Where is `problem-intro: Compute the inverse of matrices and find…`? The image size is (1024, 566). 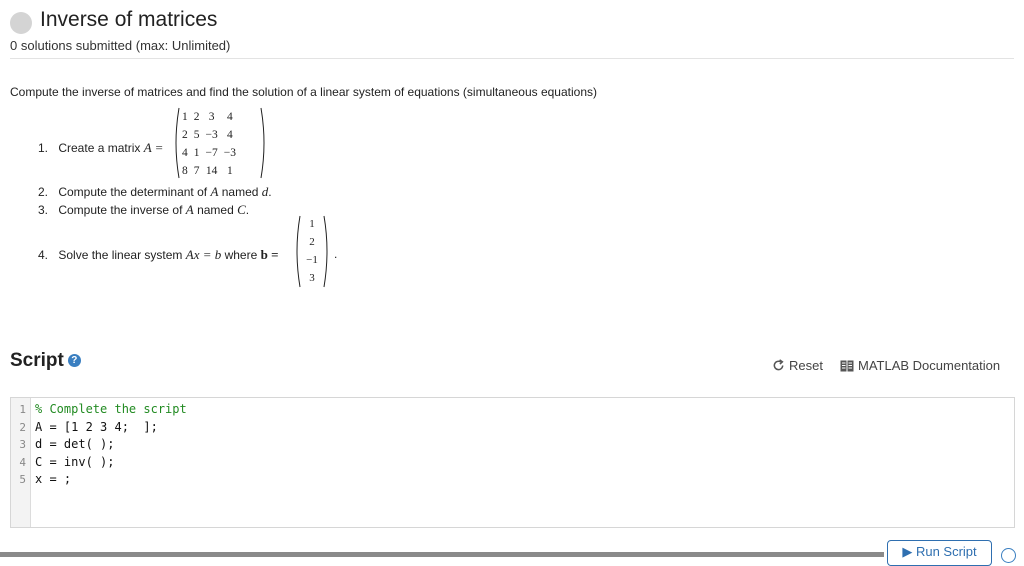
problem-intro: Compute the inverse of matrices and find… is located at coordinates (303, 92).